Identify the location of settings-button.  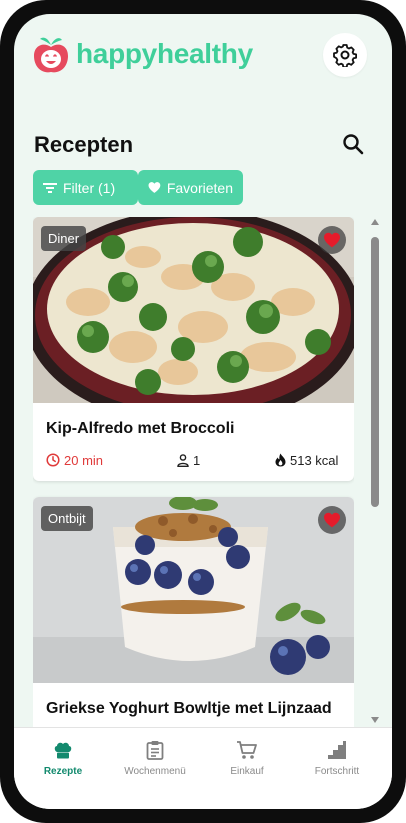
(345, 55).